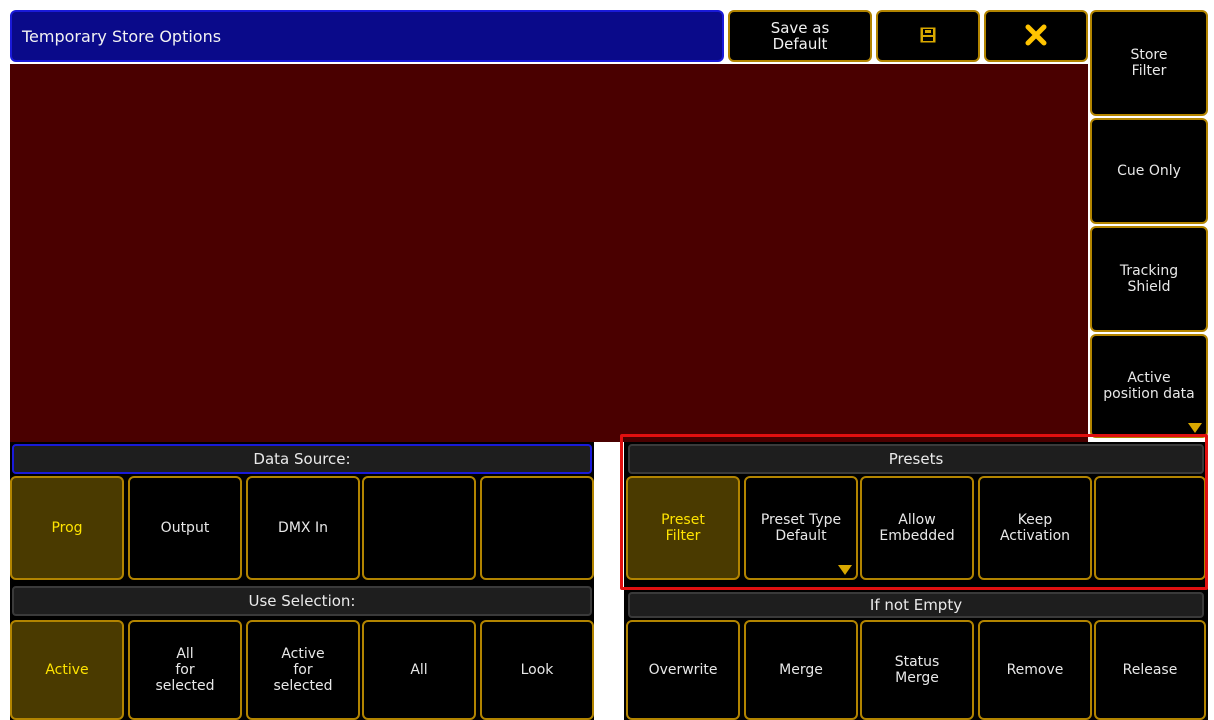 This screenshot has width=1214, height=720. I want to click on data-source-dmx-in-label: DMX In, so click(303, 528).